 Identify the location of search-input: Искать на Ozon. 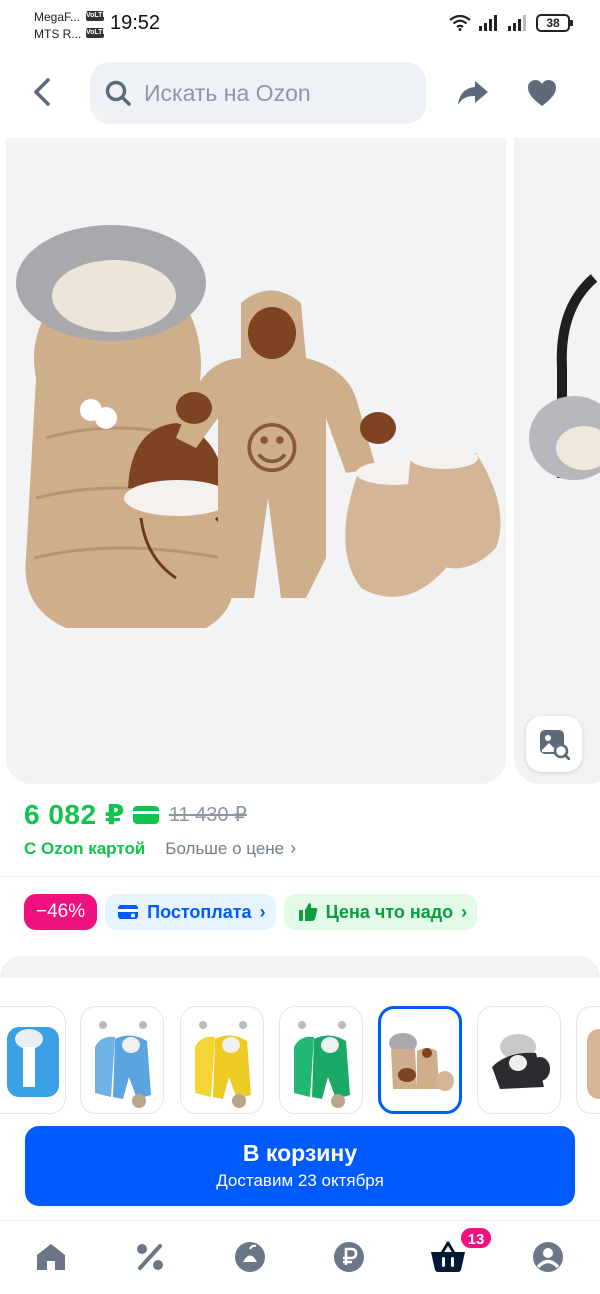
(258, 93).